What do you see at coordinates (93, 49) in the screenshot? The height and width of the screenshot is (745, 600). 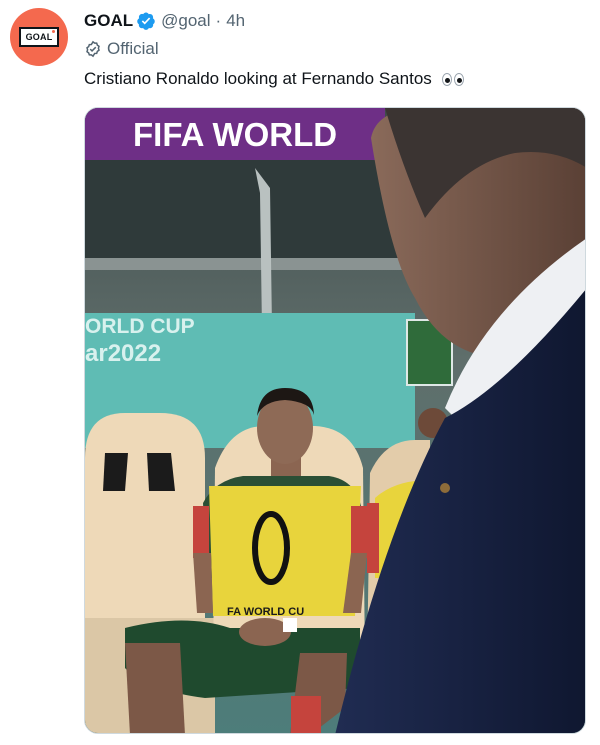 I see `official-check-icon` at bounding box center [93, 49].